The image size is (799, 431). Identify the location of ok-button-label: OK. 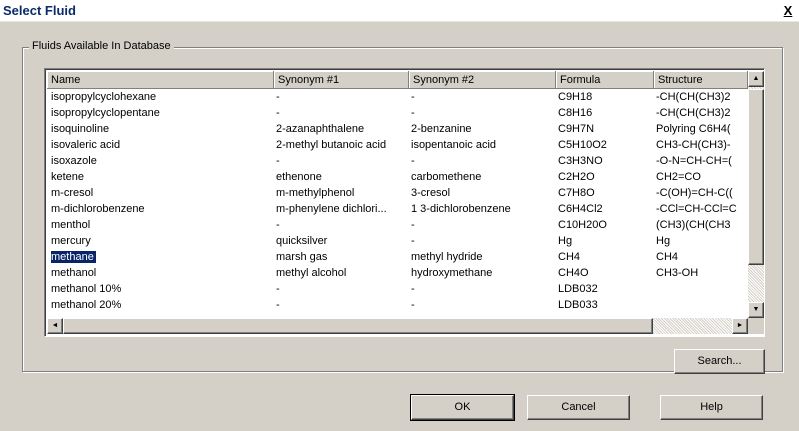
(462, 407).